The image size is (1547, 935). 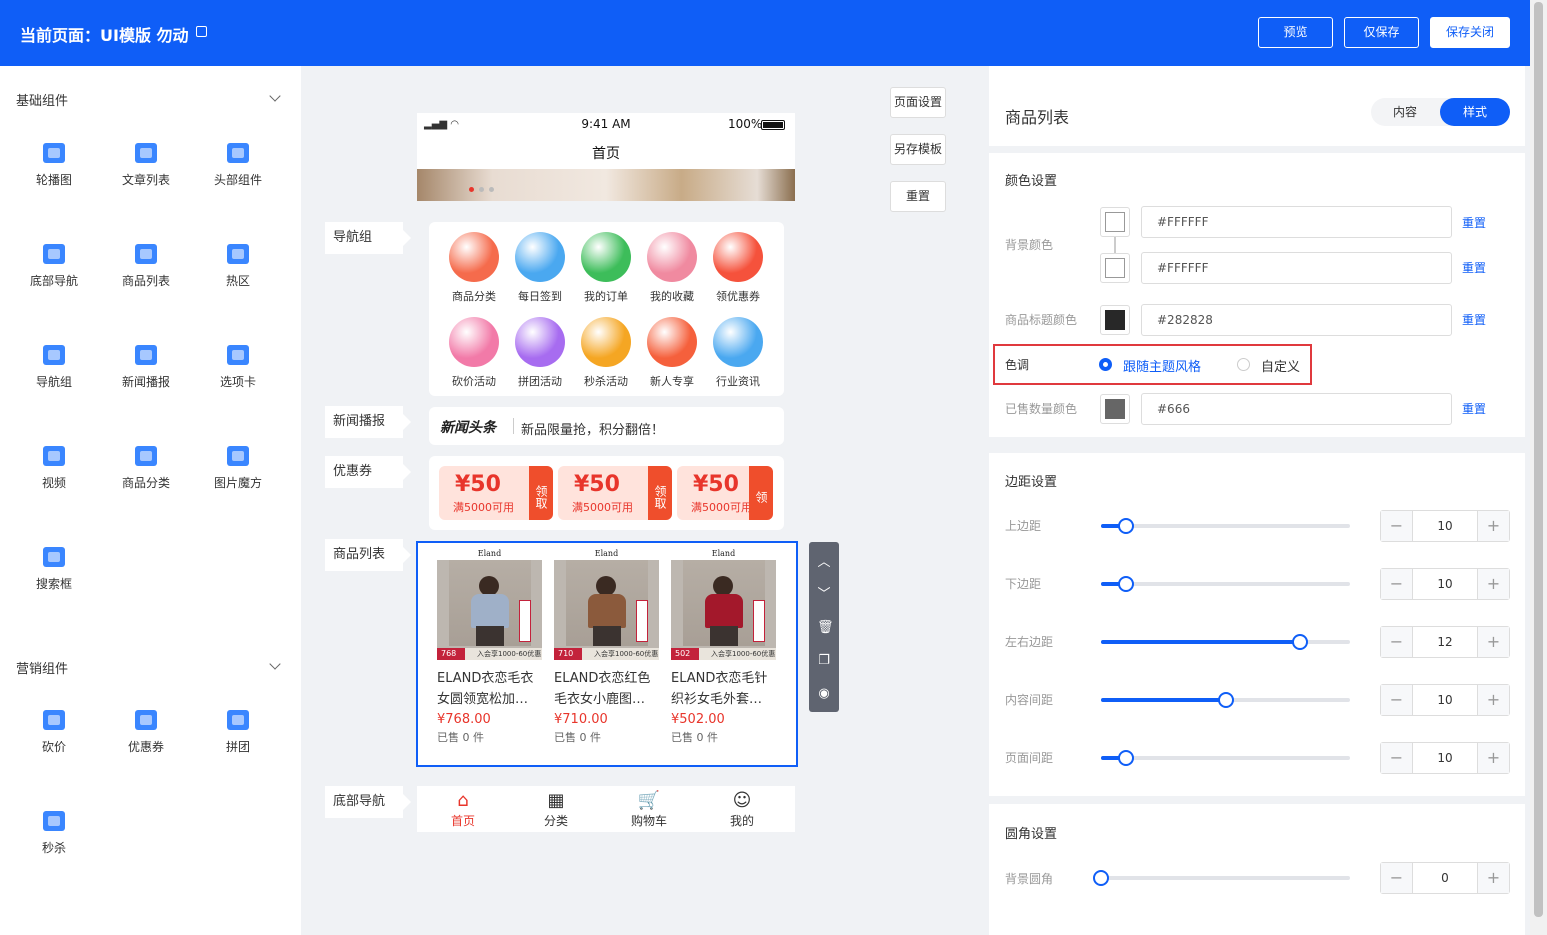 I want to click on component-news: 新闻播报, so click(x=146, y=367).